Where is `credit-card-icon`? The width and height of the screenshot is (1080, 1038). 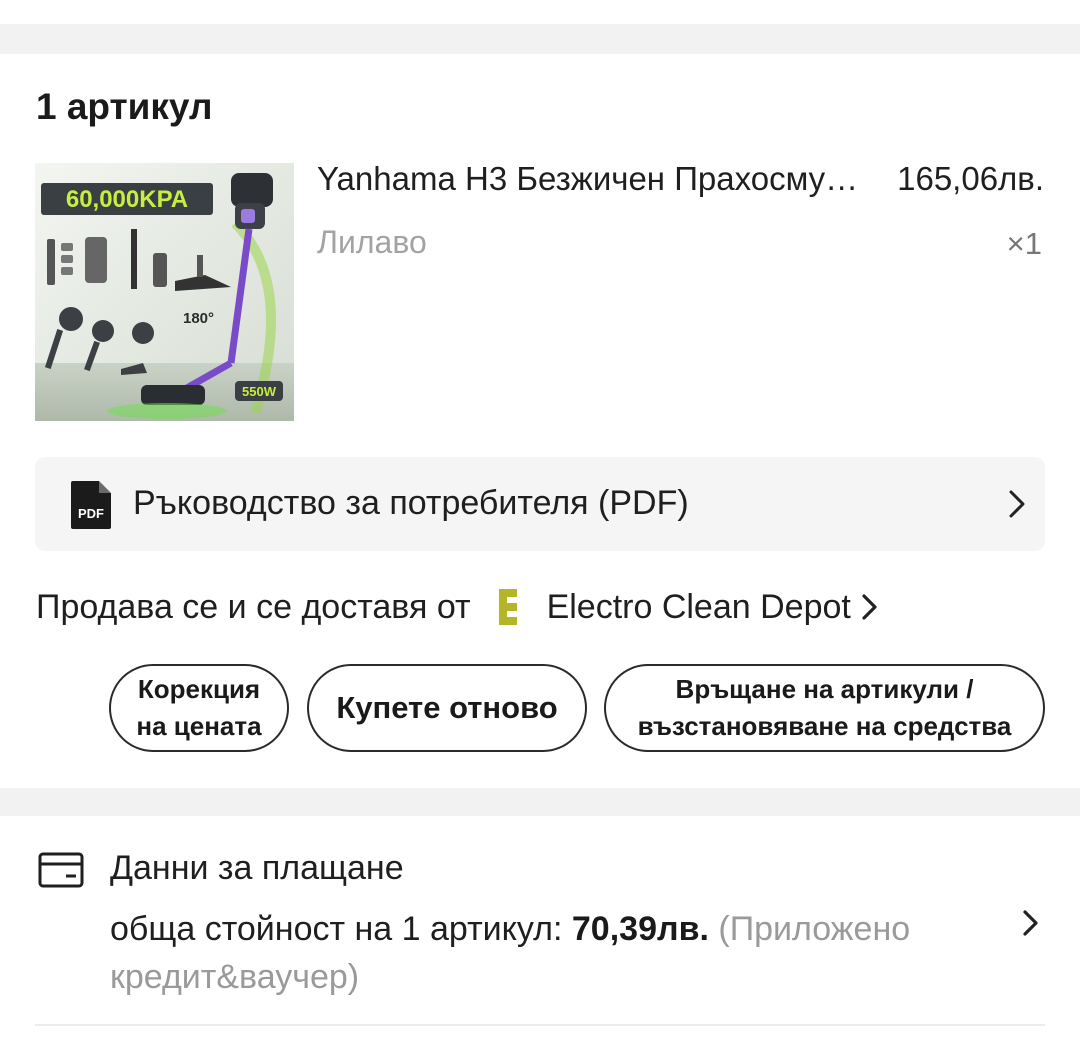
credit-card-icon is located at coordinates (61, 870).